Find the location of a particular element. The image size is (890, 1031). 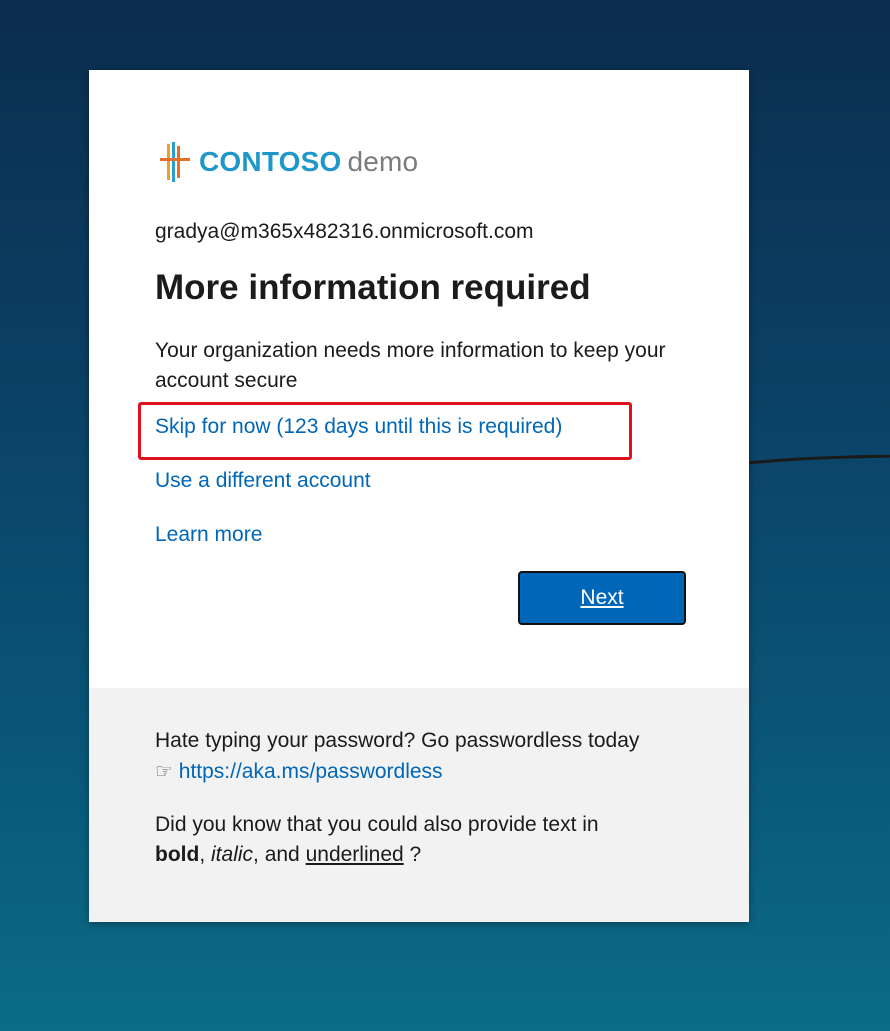

user-identity: gradya@m365x482316.onmicrosoft.com is located at coordinates (344, 231).